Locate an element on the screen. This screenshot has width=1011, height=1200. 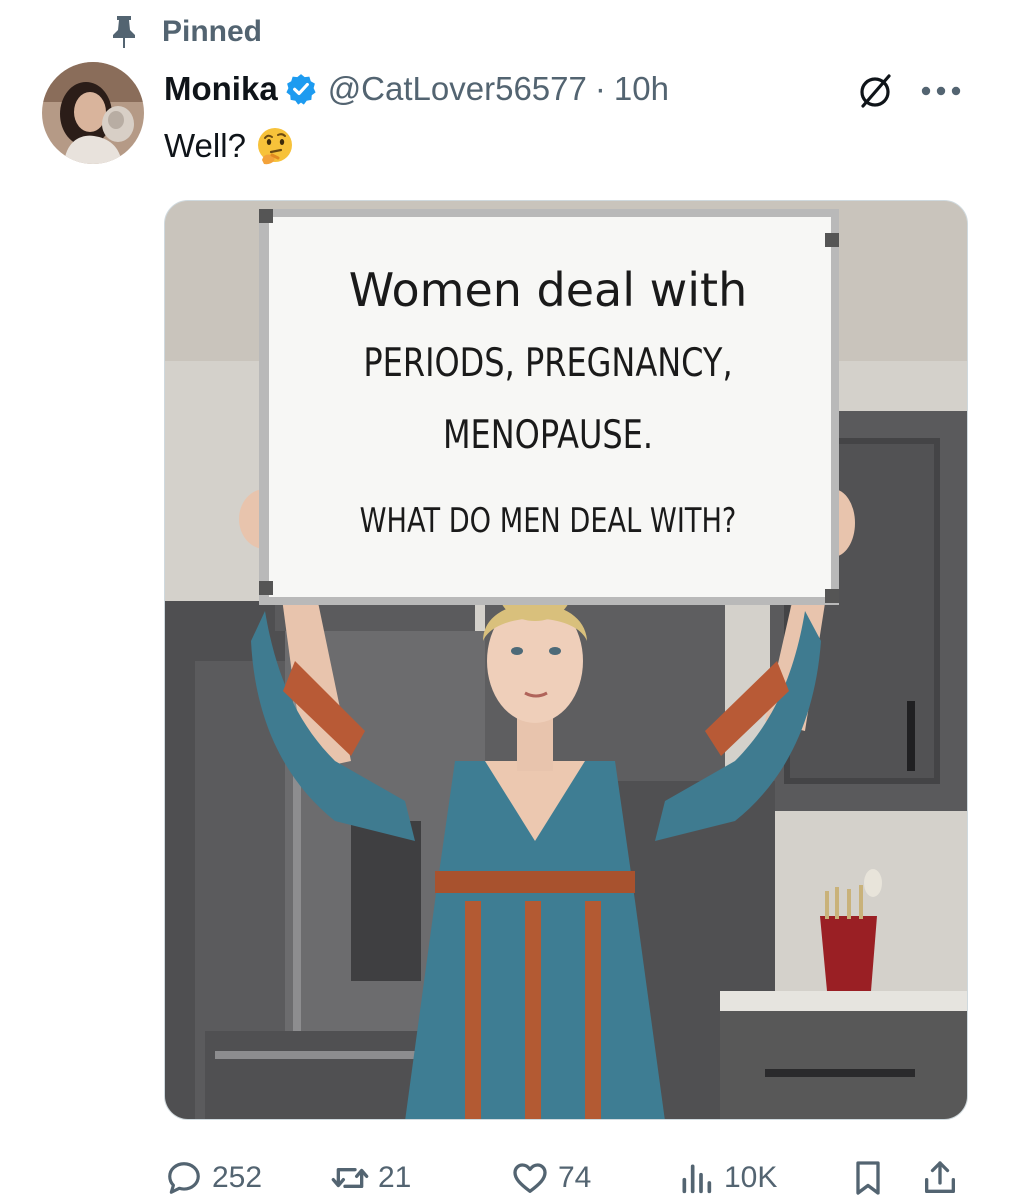
board-line-3: MENOPAUSE. is located at coordinates (548, 435).